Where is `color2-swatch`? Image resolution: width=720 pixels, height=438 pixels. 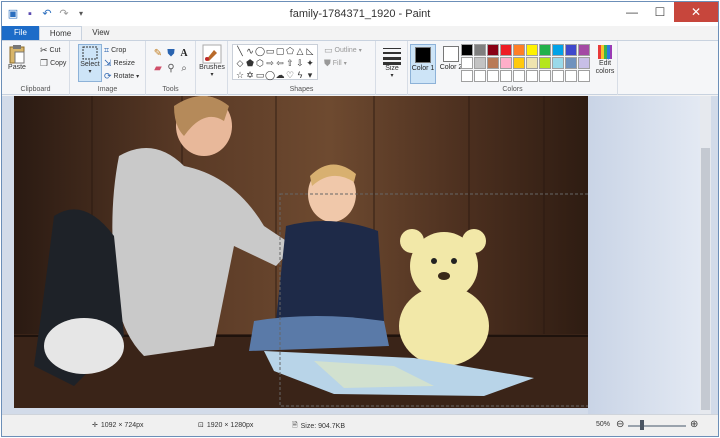
color2-swatch is located at coordinates (451, 54).